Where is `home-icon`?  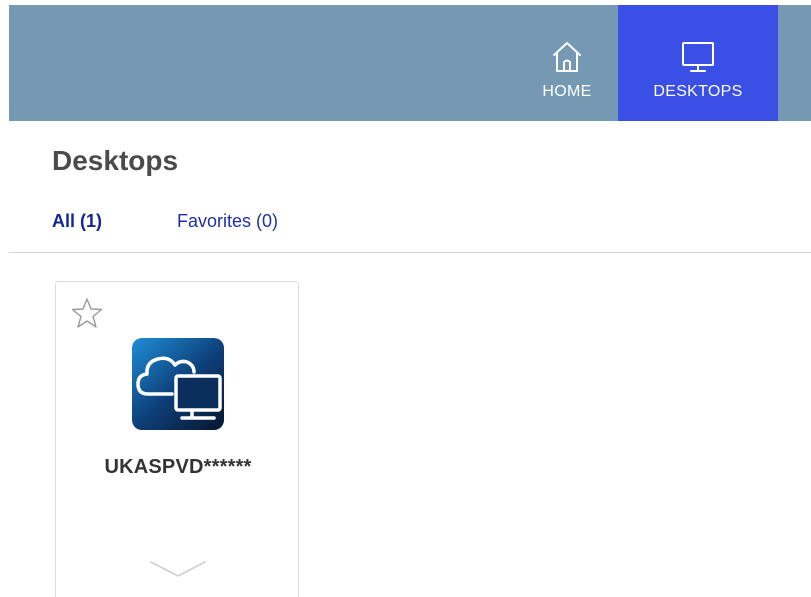 home-icon is located at coordinates (567, 57).